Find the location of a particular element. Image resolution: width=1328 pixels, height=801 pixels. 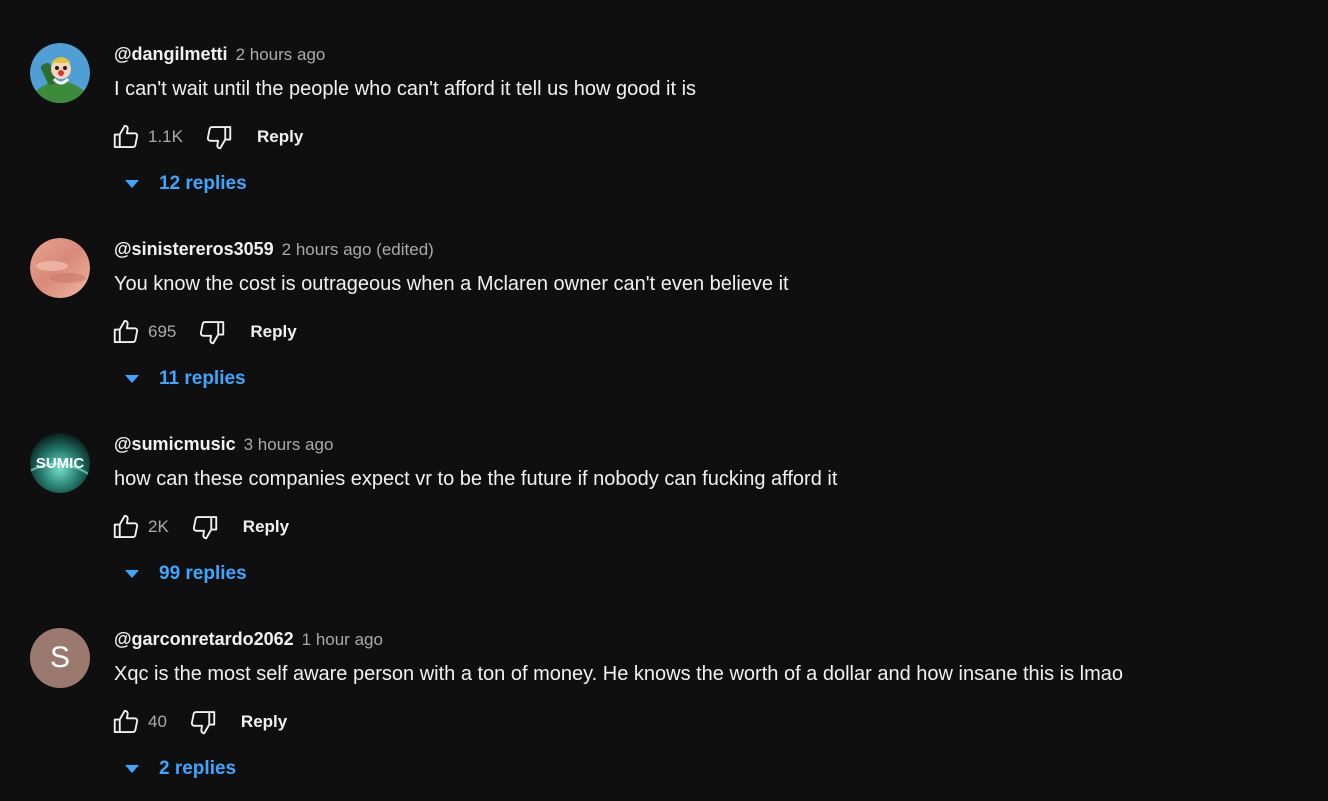

sumic-logo-text: SUMIC is located at coordinates (60, 463).